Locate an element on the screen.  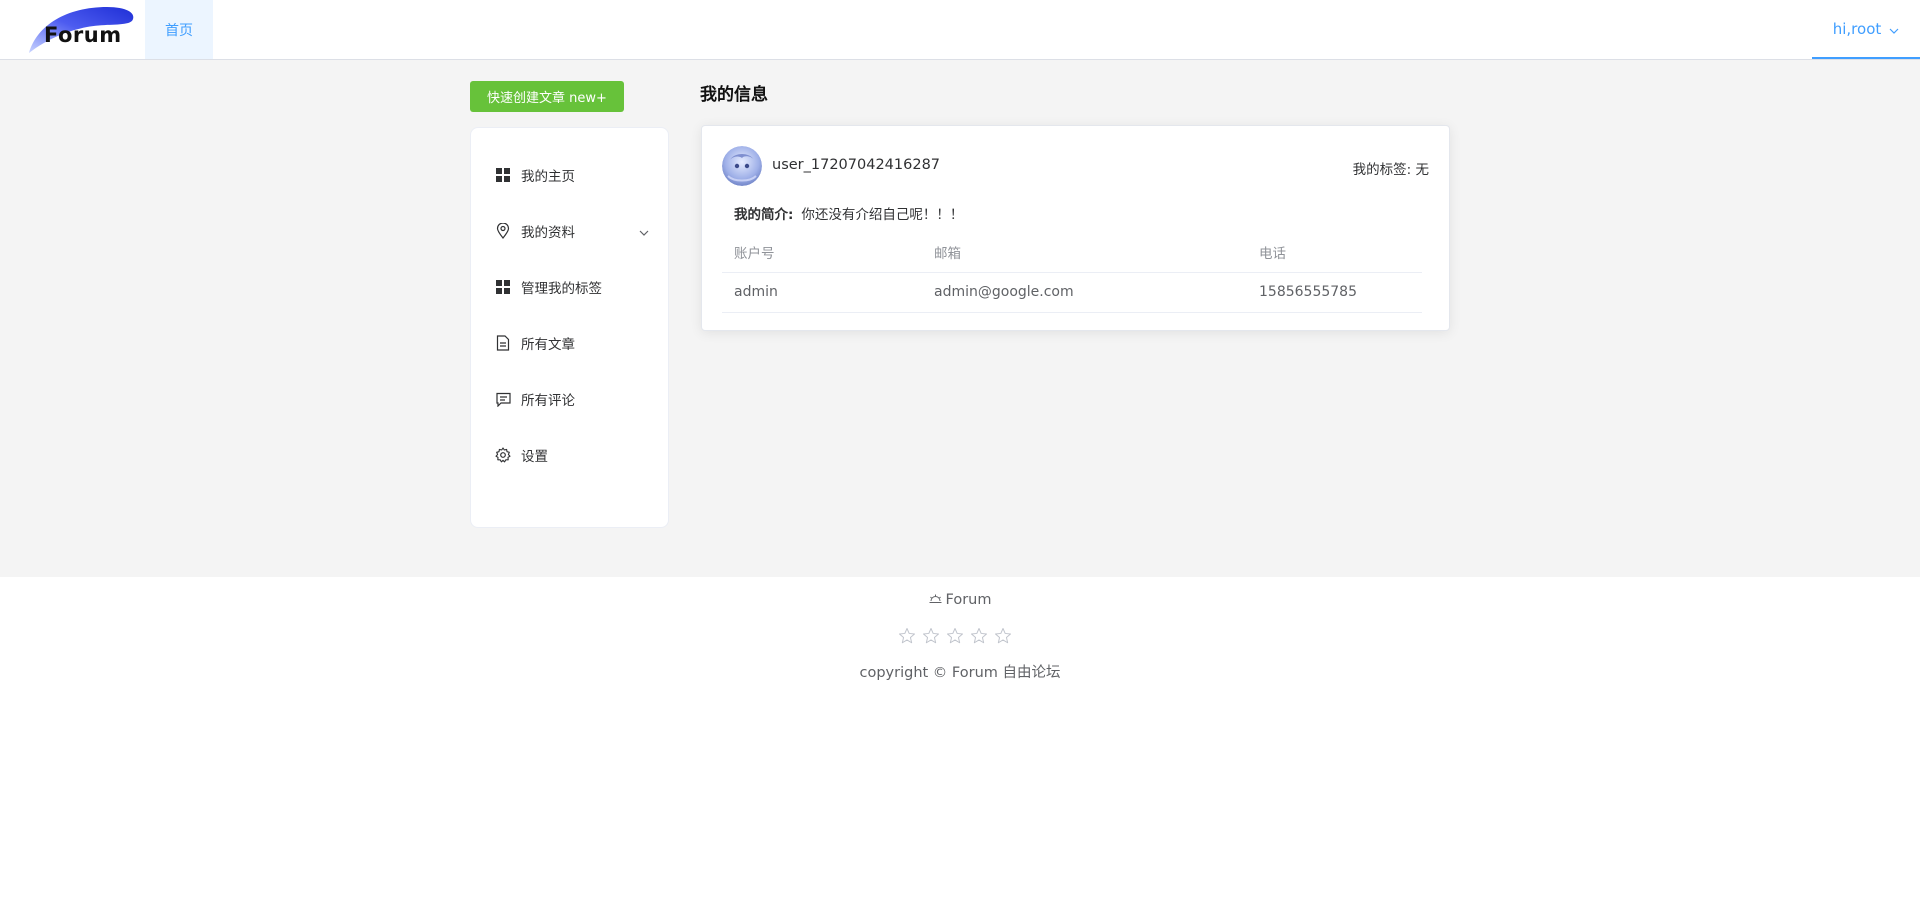
document-icon is located at coordinates (503, 343).